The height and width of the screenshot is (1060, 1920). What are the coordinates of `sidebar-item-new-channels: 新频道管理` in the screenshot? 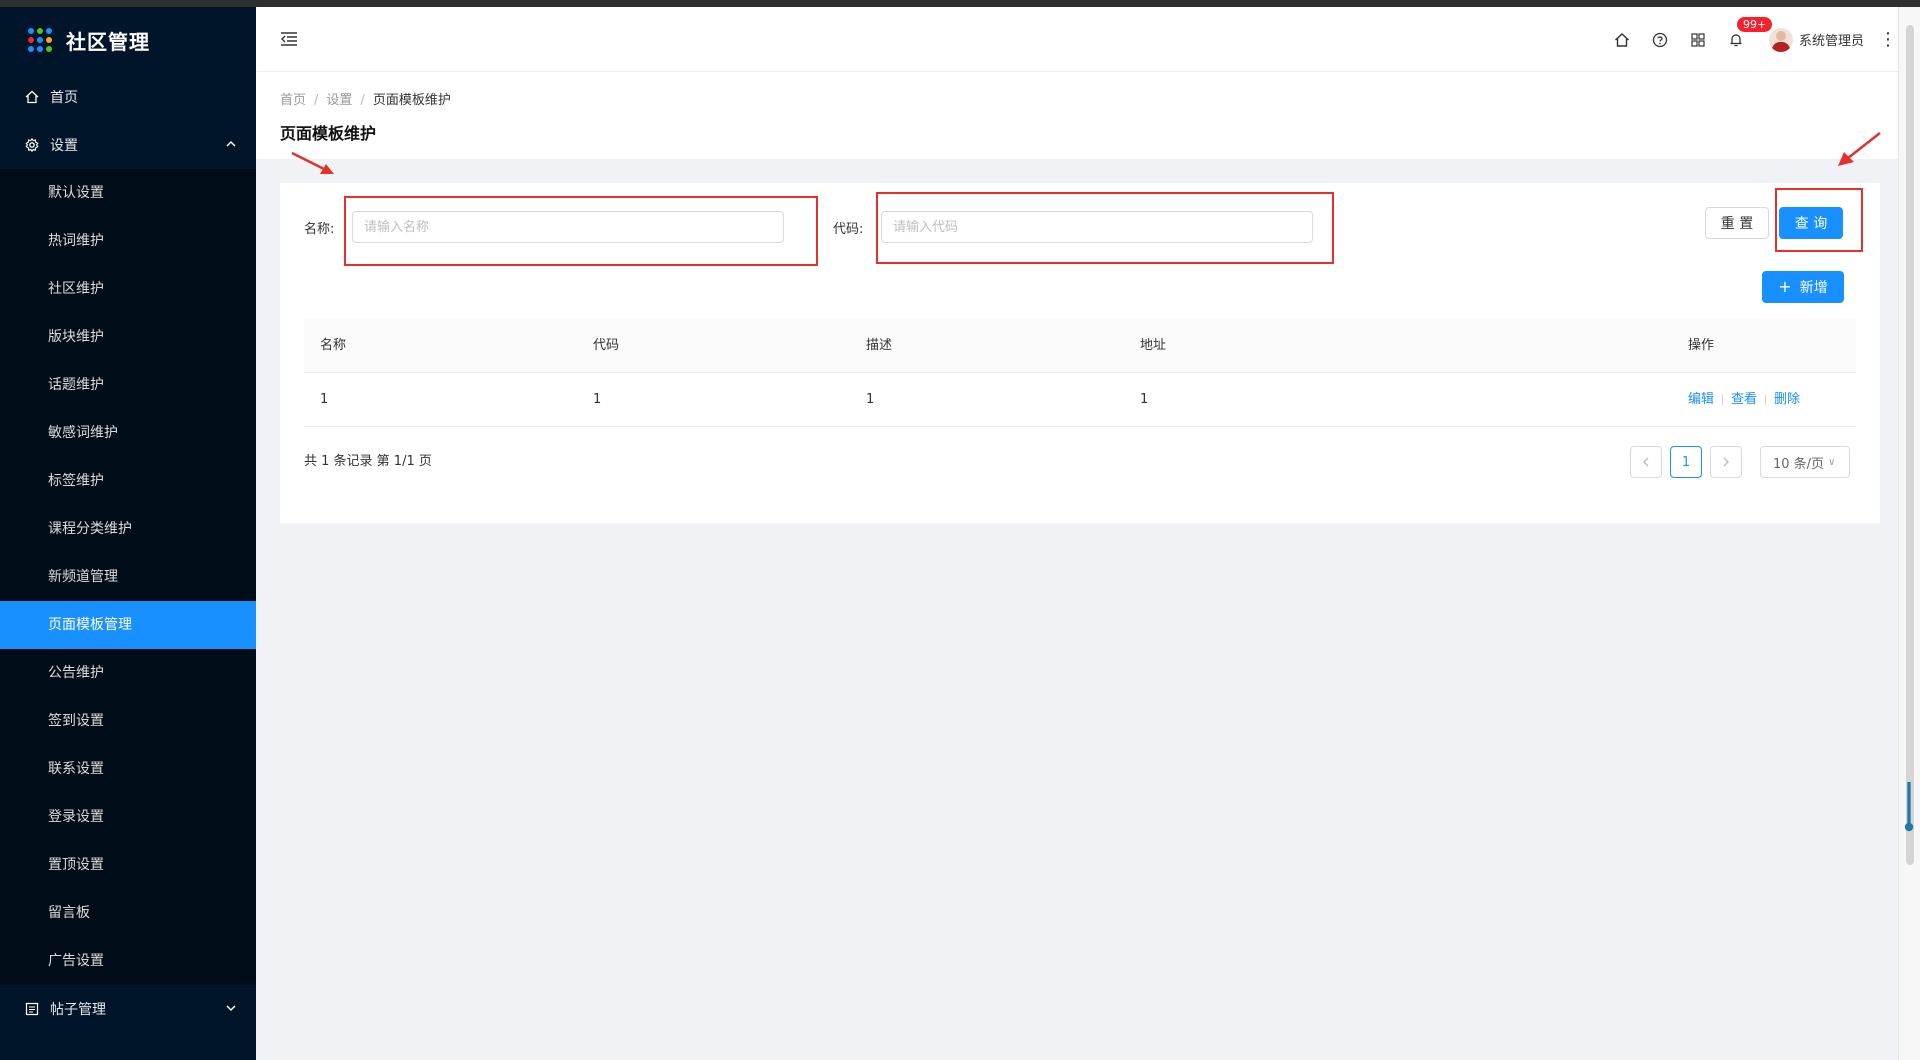 It's located at (128, 577).